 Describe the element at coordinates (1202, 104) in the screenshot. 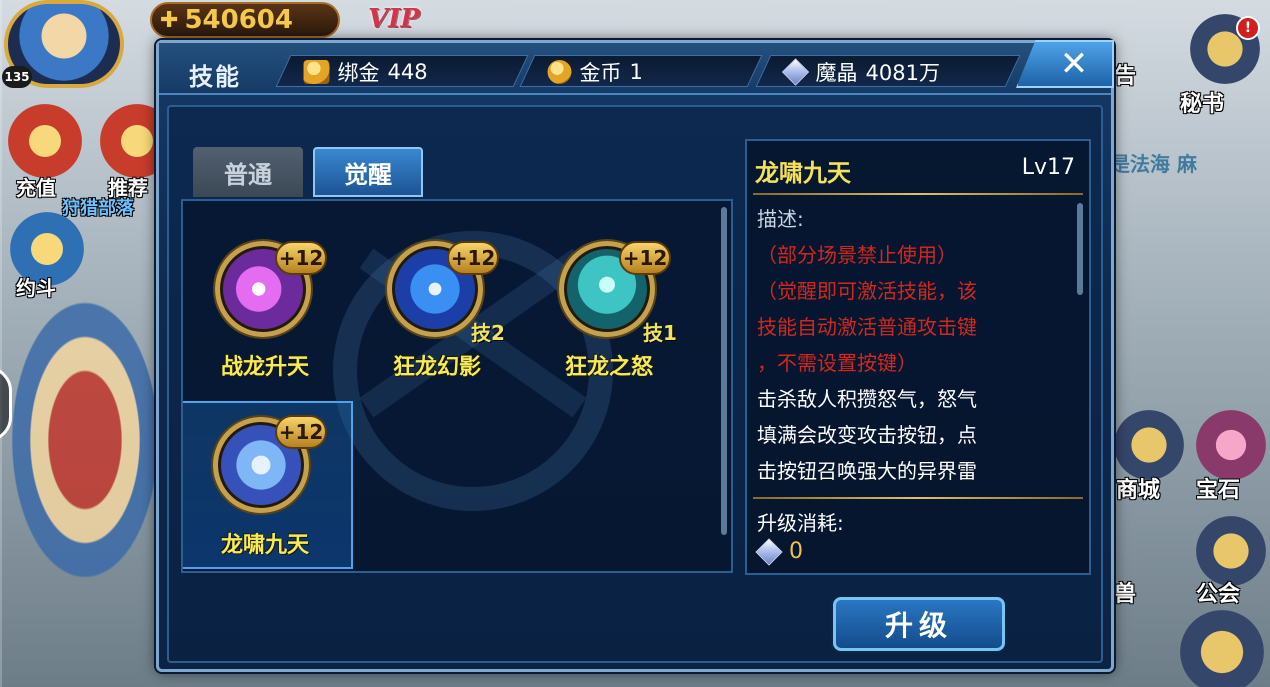

I see `secretary-label: 秘书` at that location.